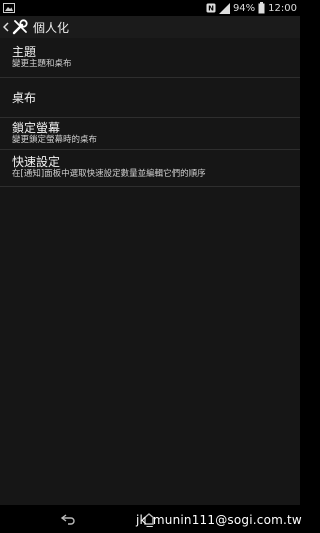 This screenshot has height=533, width=320. What do you see at coordinates (20, 27) in the screenshot?
I see `wrench-screwdriver-icon` at bounding box center [20, 27].